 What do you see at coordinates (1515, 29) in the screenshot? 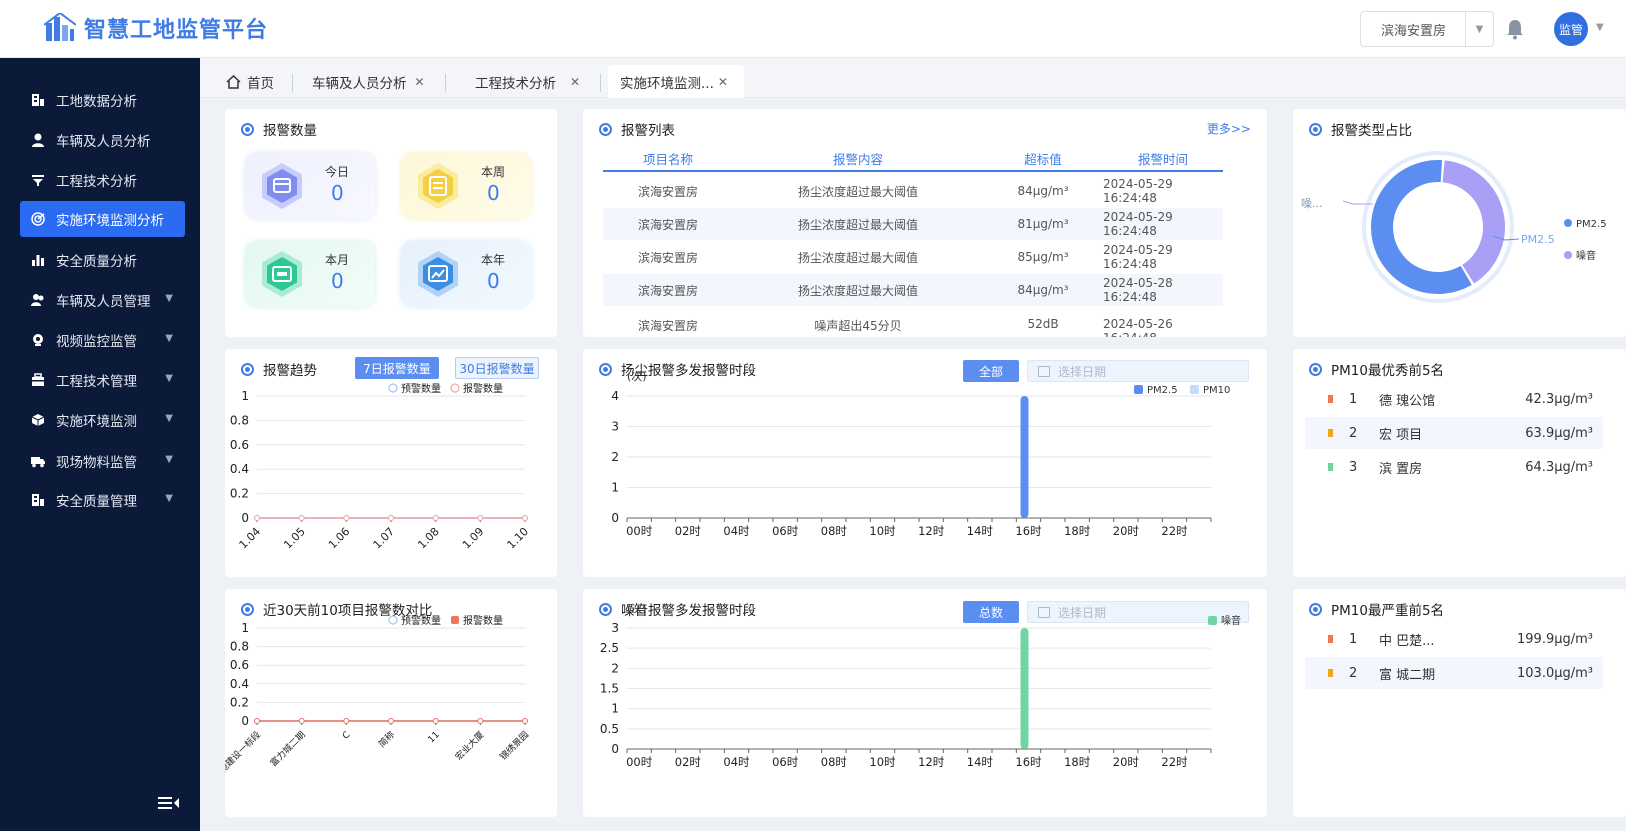
I see `bell-icon` at bounding box center [1515, 29].